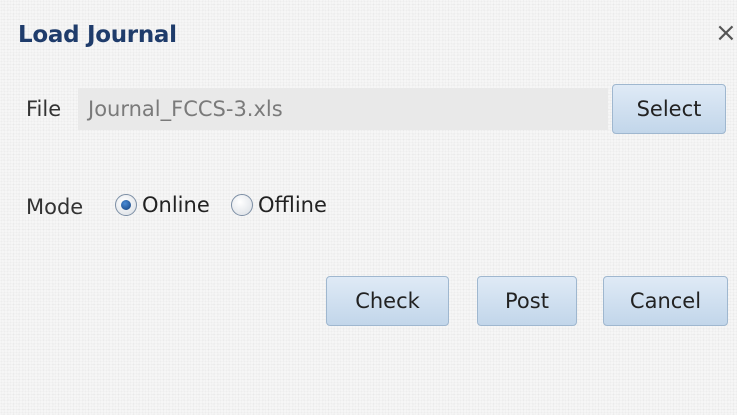  Describe the element at coordinates (726, 33) in the screenshot. I see `close-icon: ×` at that location.